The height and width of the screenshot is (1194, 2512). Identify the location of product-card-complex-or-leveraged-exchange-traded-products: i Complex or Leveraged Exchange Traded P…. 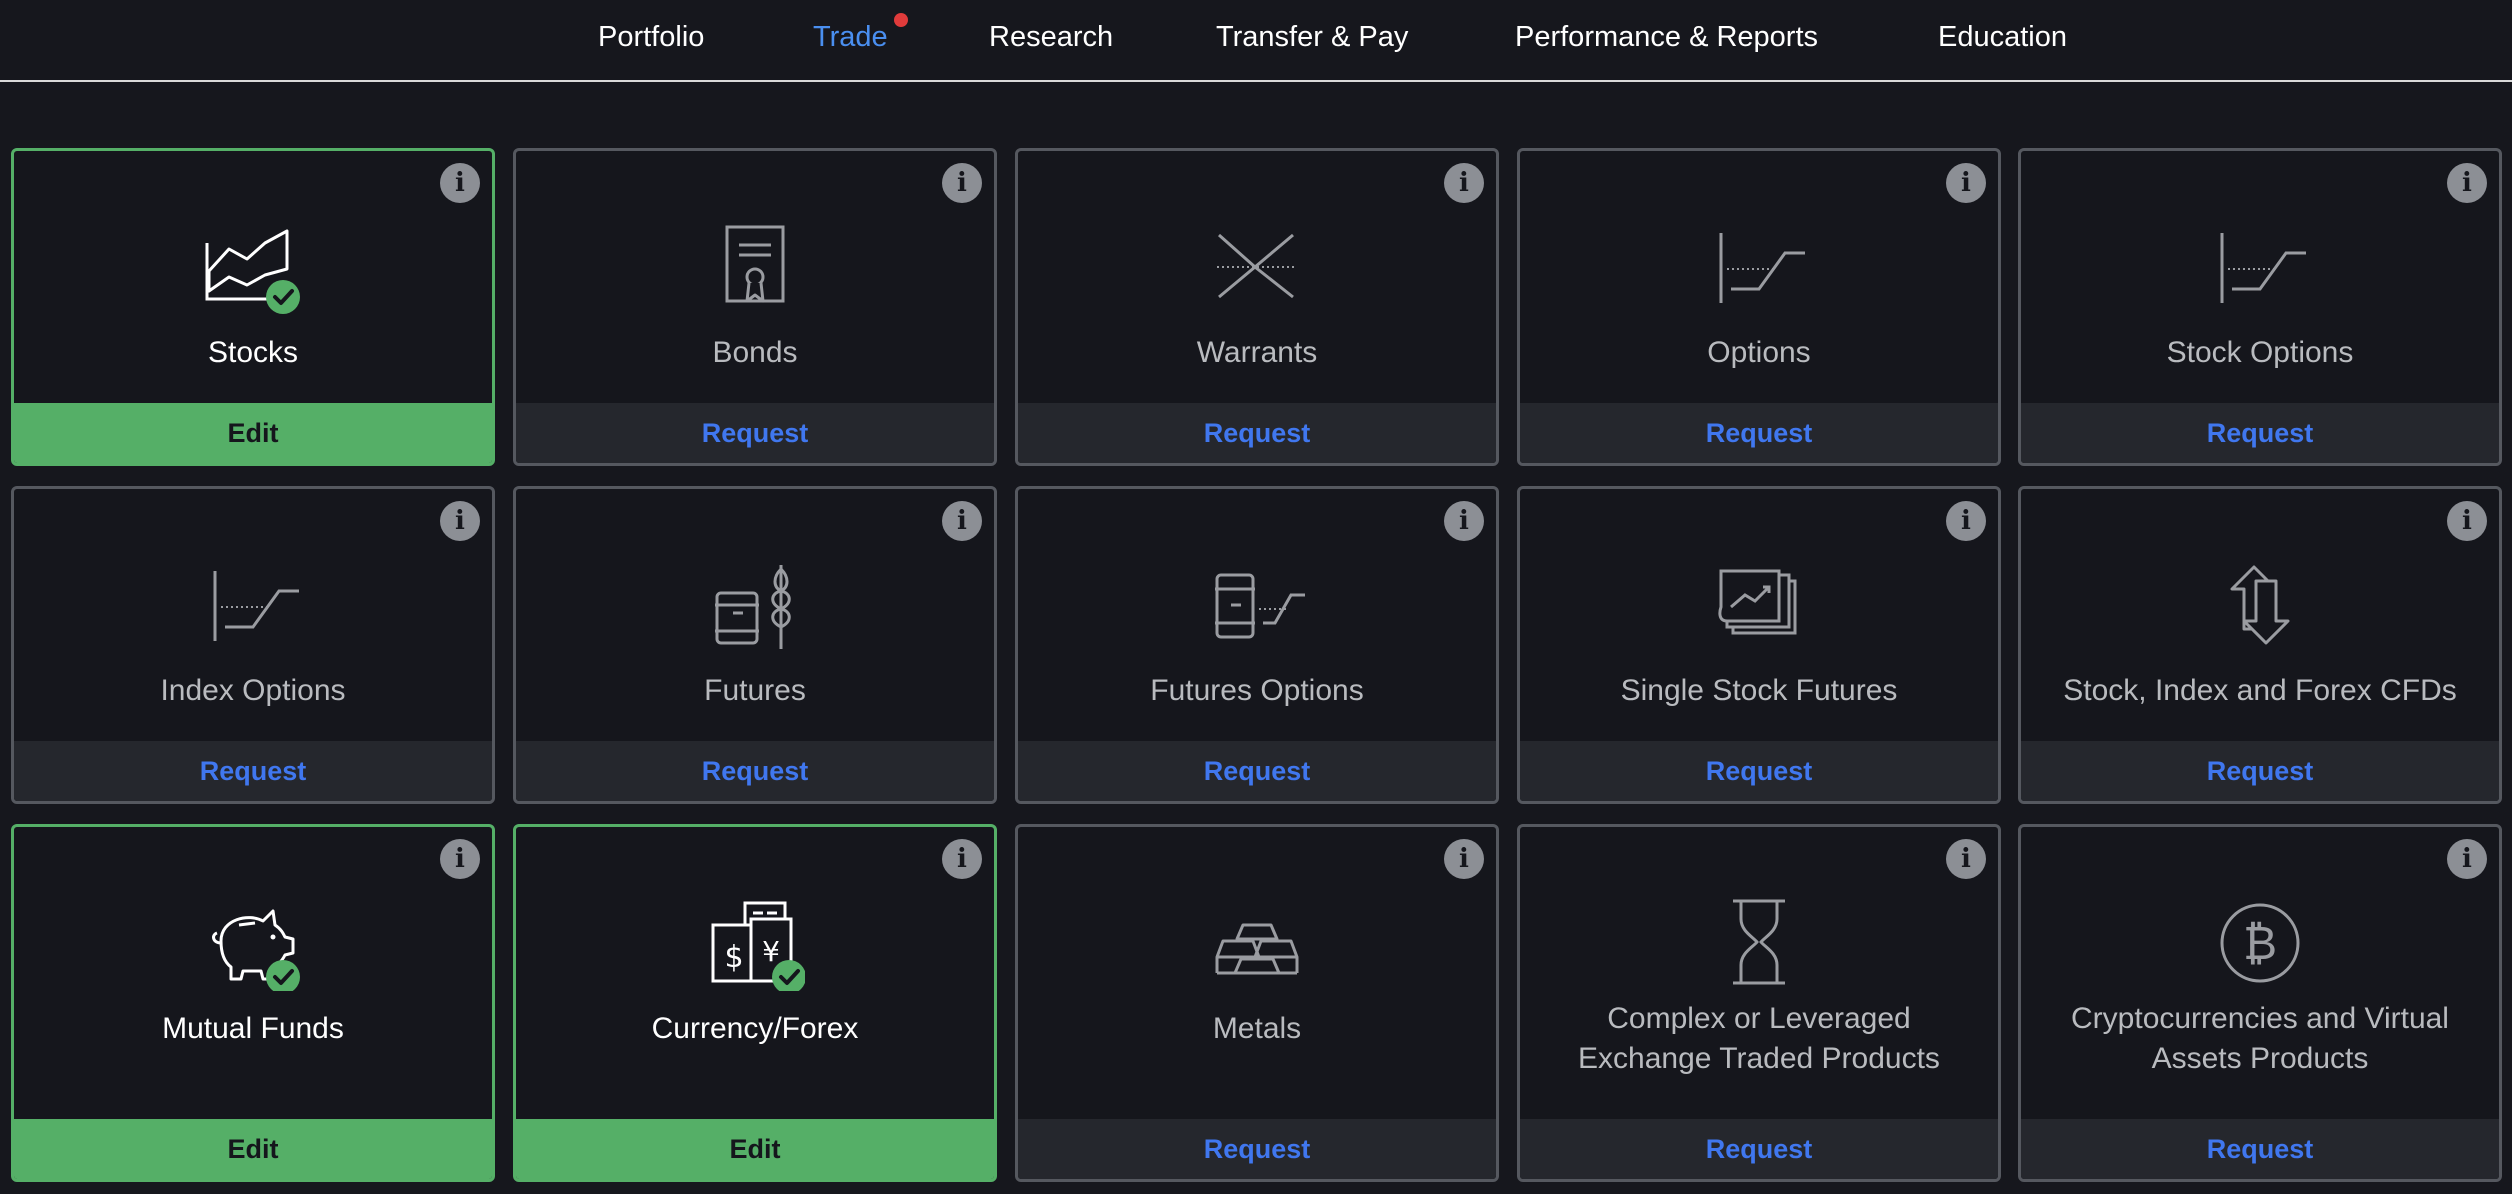
(1759, 1003).